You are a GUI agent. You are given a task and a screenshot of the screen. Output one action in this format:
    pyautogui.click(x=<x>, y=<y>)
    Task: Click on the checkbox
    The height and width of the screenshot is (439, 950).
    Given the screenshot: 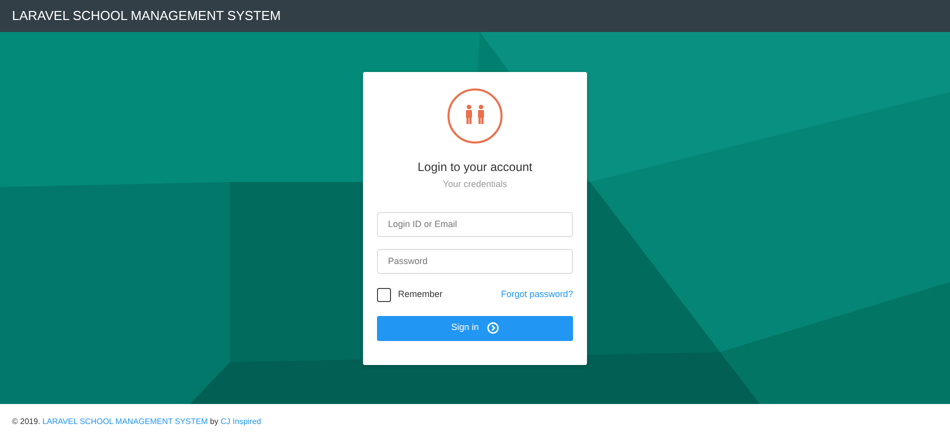 What is the action you would take?
    pyautogui.click(x=384, y=295)
    